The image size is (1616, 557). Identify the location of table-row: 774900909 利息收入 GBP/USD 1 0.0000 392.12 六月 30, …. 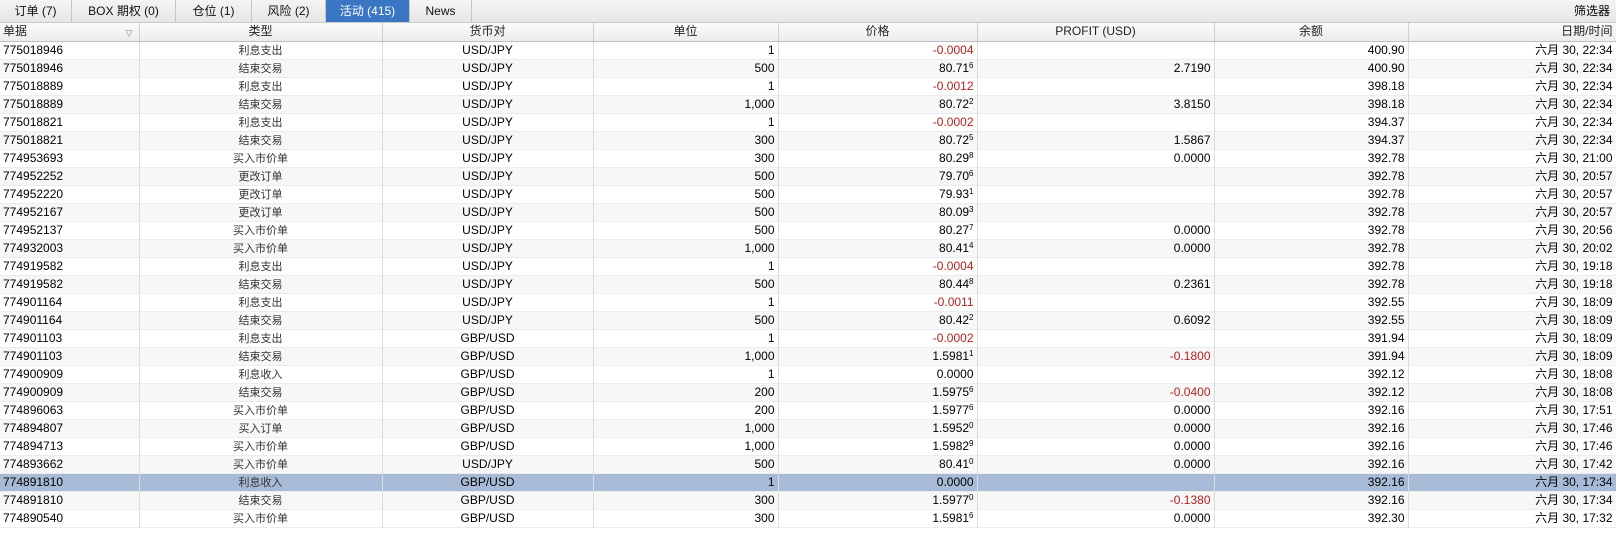
(808, 374).